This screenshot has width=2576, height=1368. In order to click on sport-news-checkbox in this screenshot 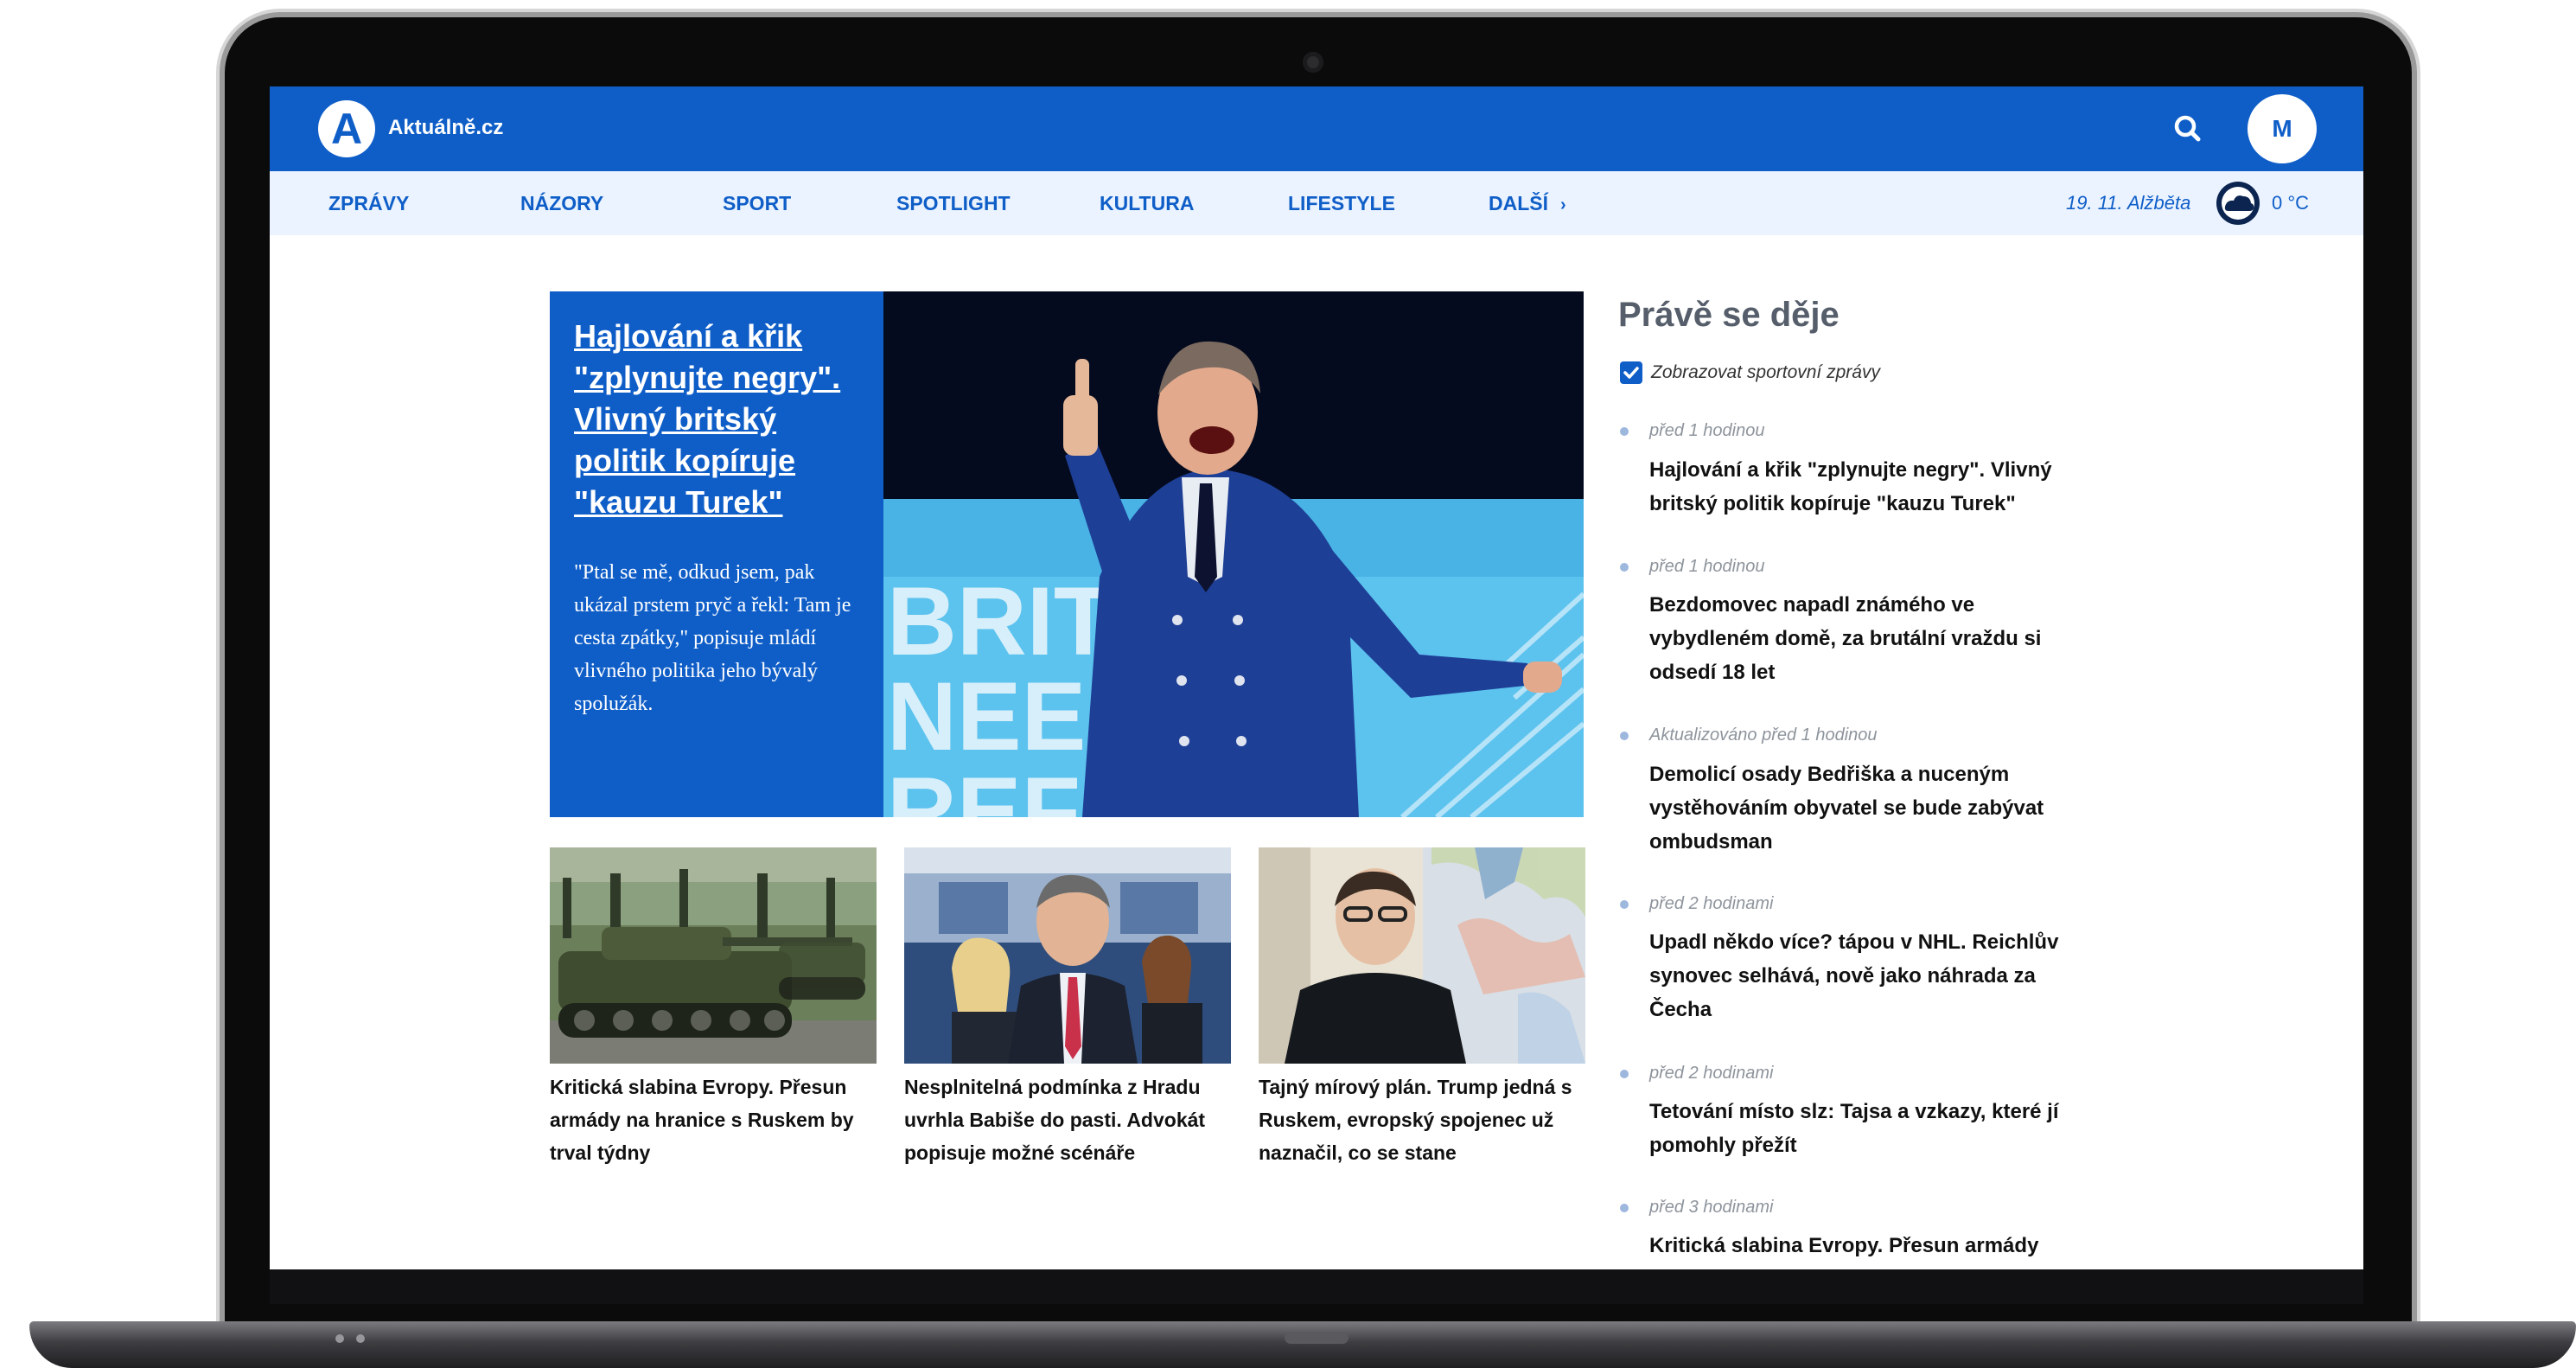, I will do `click(1631, 372)`.